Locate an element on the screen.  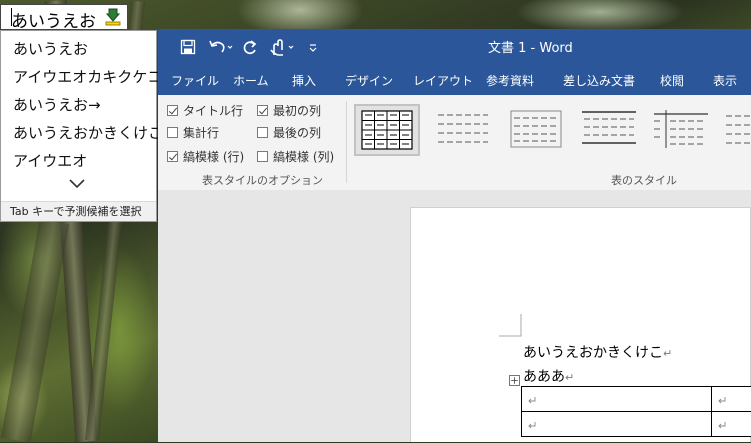
wallpaper-tree-trunk is located at coordinates (35, 331).